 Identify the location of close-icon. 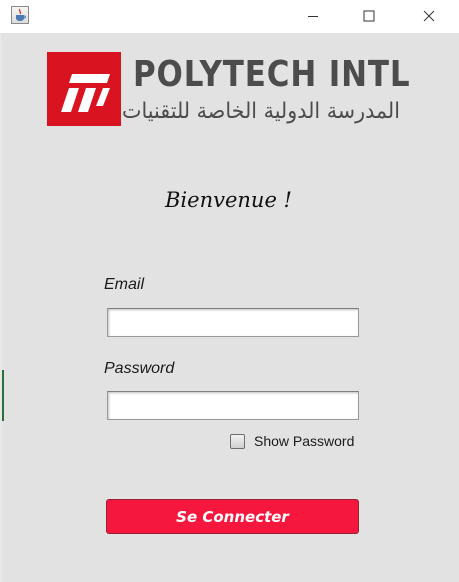
(429, 16).